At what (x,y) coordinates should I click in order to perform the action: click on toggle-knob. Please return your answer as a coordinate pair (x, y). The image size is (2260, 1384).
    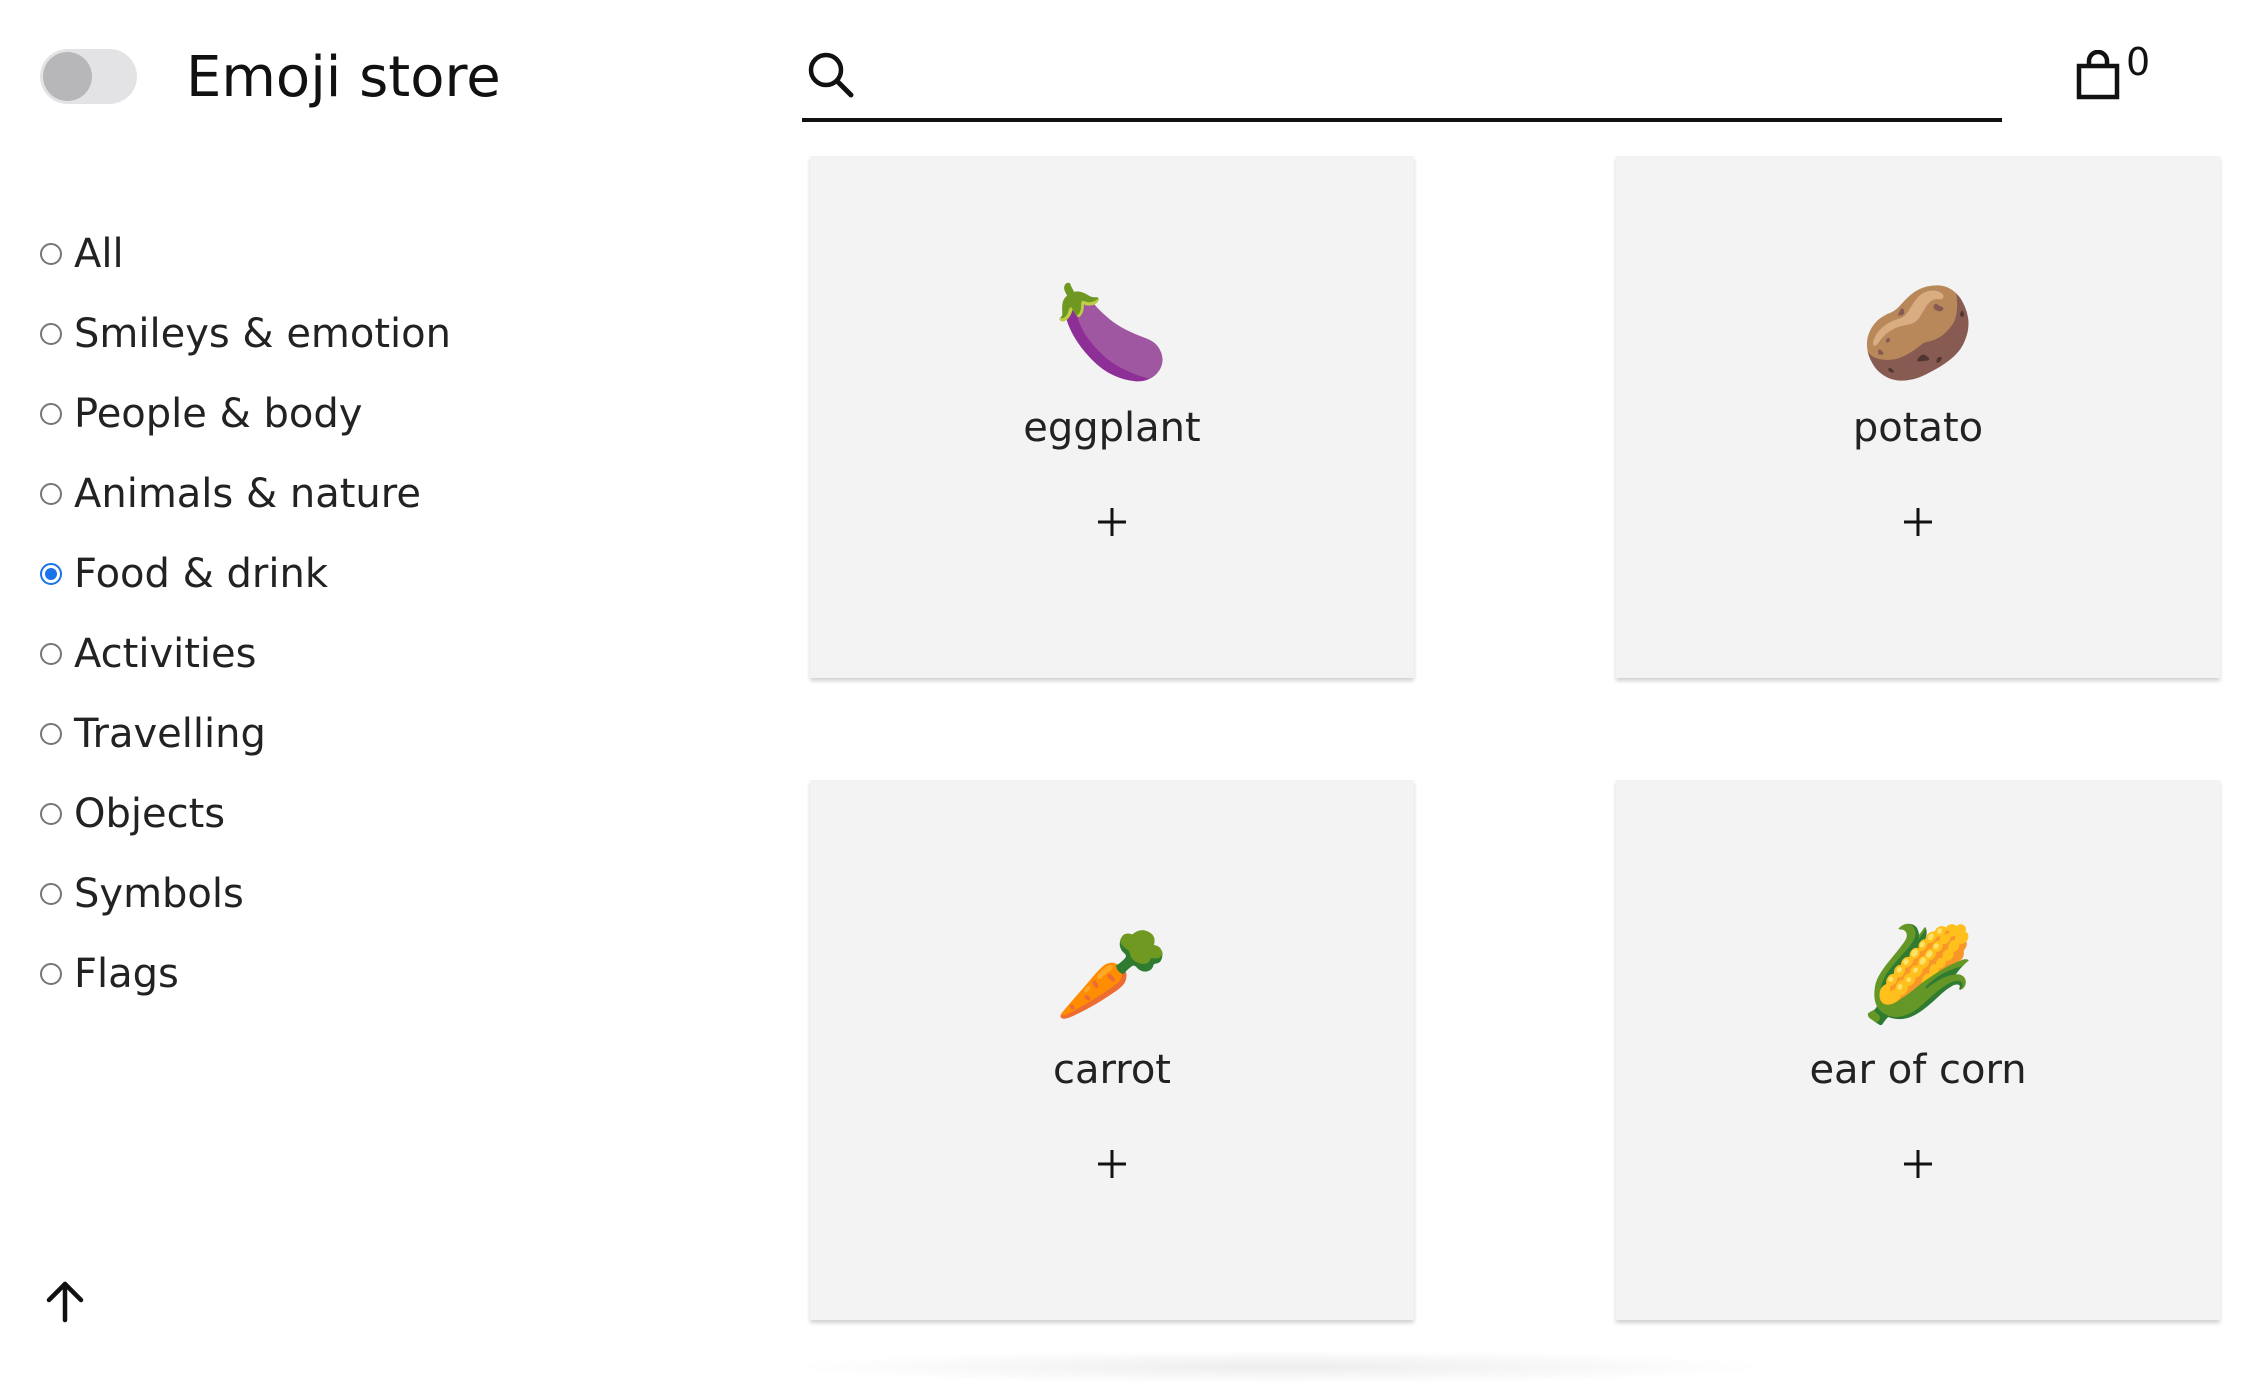
    Looking at the image, I should click on (67, 76).